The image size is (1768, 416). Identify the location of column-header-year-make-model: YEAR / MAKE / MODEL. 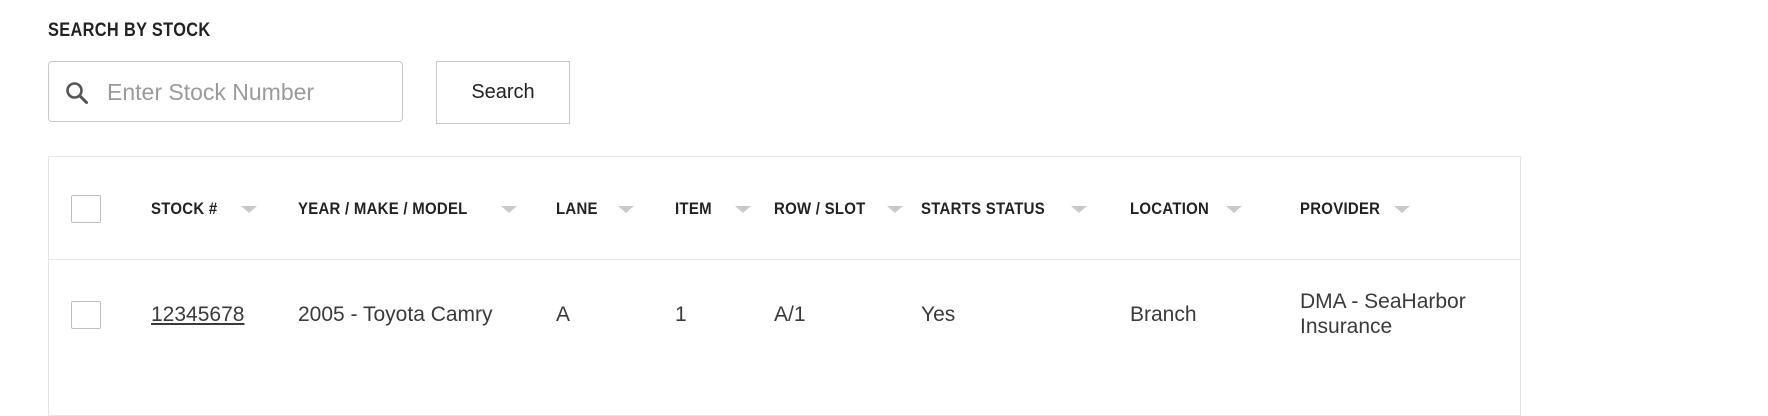
(394, 209).